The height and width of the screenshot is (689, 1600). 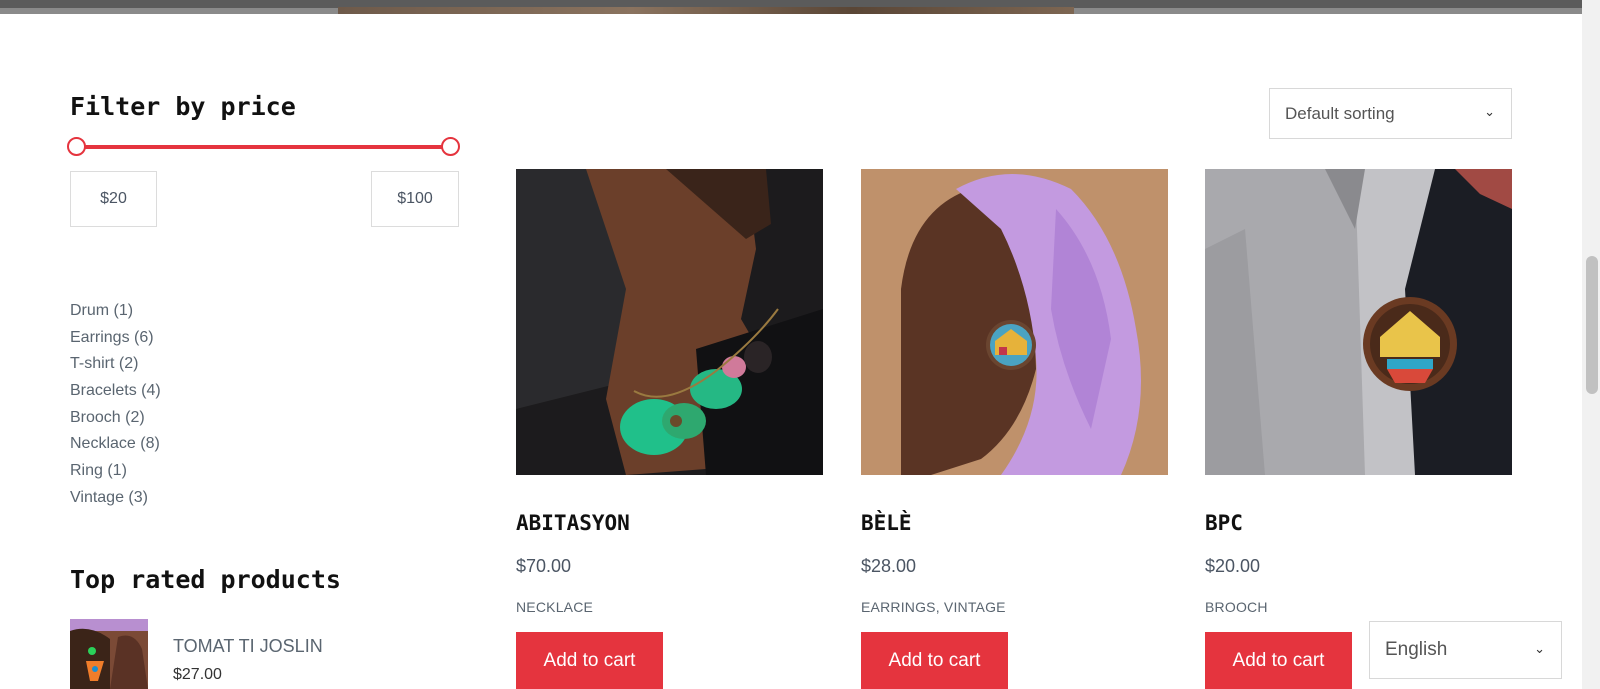 I want to click on top-rated-product-name: TOMAT TI JOSLIN, so click(x=248, y=646).